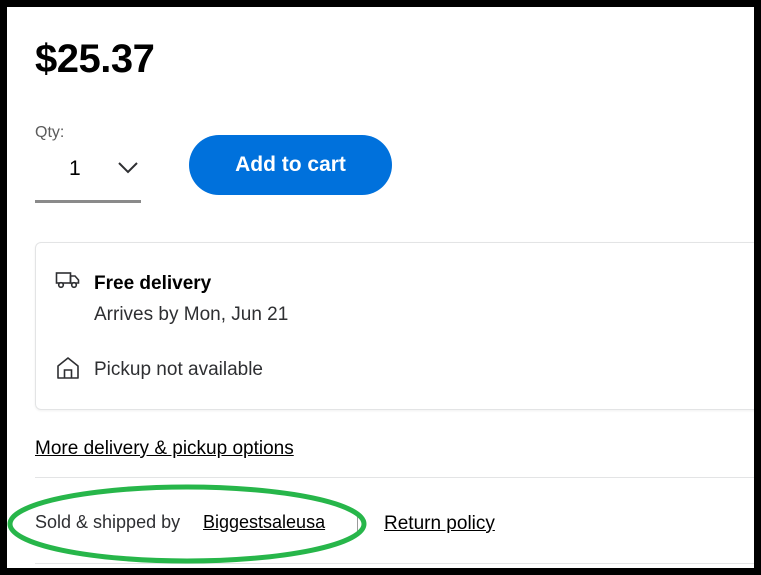 The height and width of the screenshot is (575, 761). I want to click on more-delivery-options-link: More delivery & pickup options, so click(164, 449).